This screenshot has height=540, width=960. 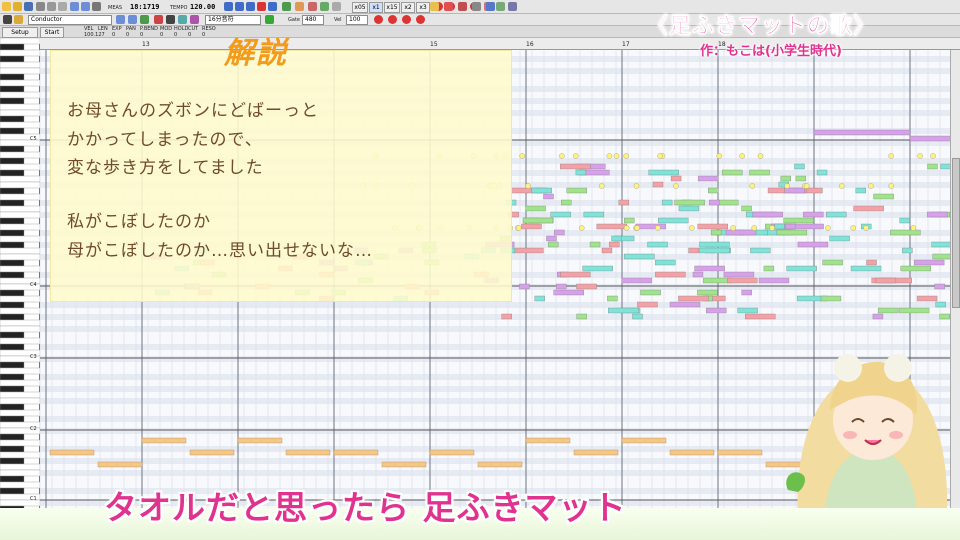 What do you see at coordinates (194, 19) in the screenshot?
I see `brush-tool-icon` at bounding box center [194, 19].